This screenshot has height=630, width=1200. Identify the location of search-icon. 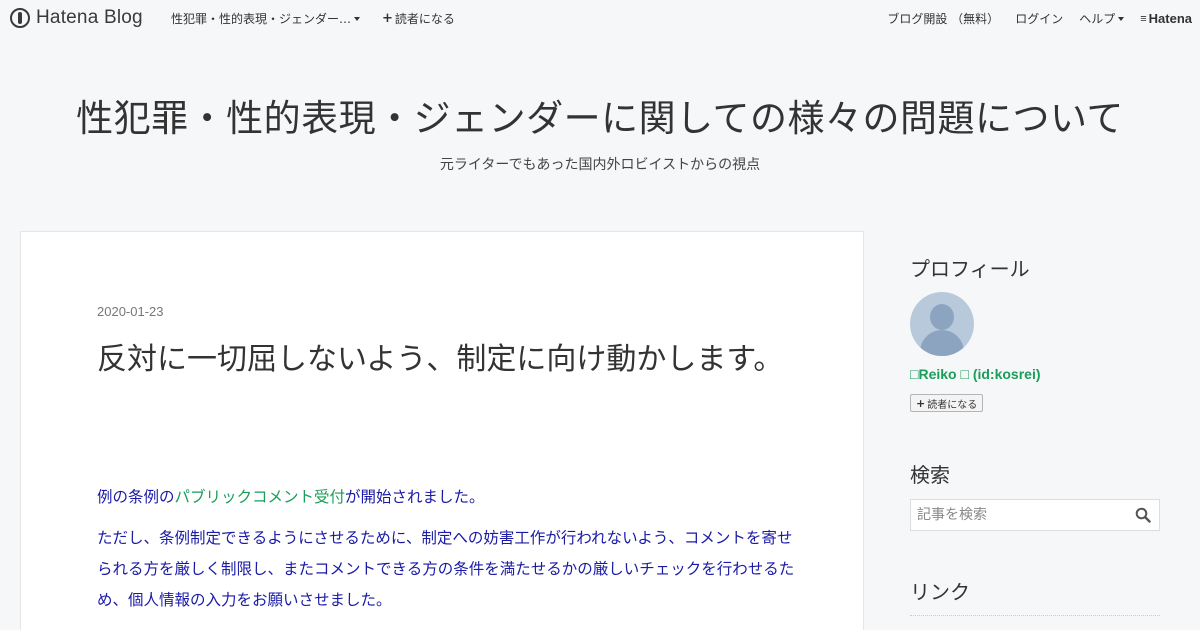
(1143, 515).